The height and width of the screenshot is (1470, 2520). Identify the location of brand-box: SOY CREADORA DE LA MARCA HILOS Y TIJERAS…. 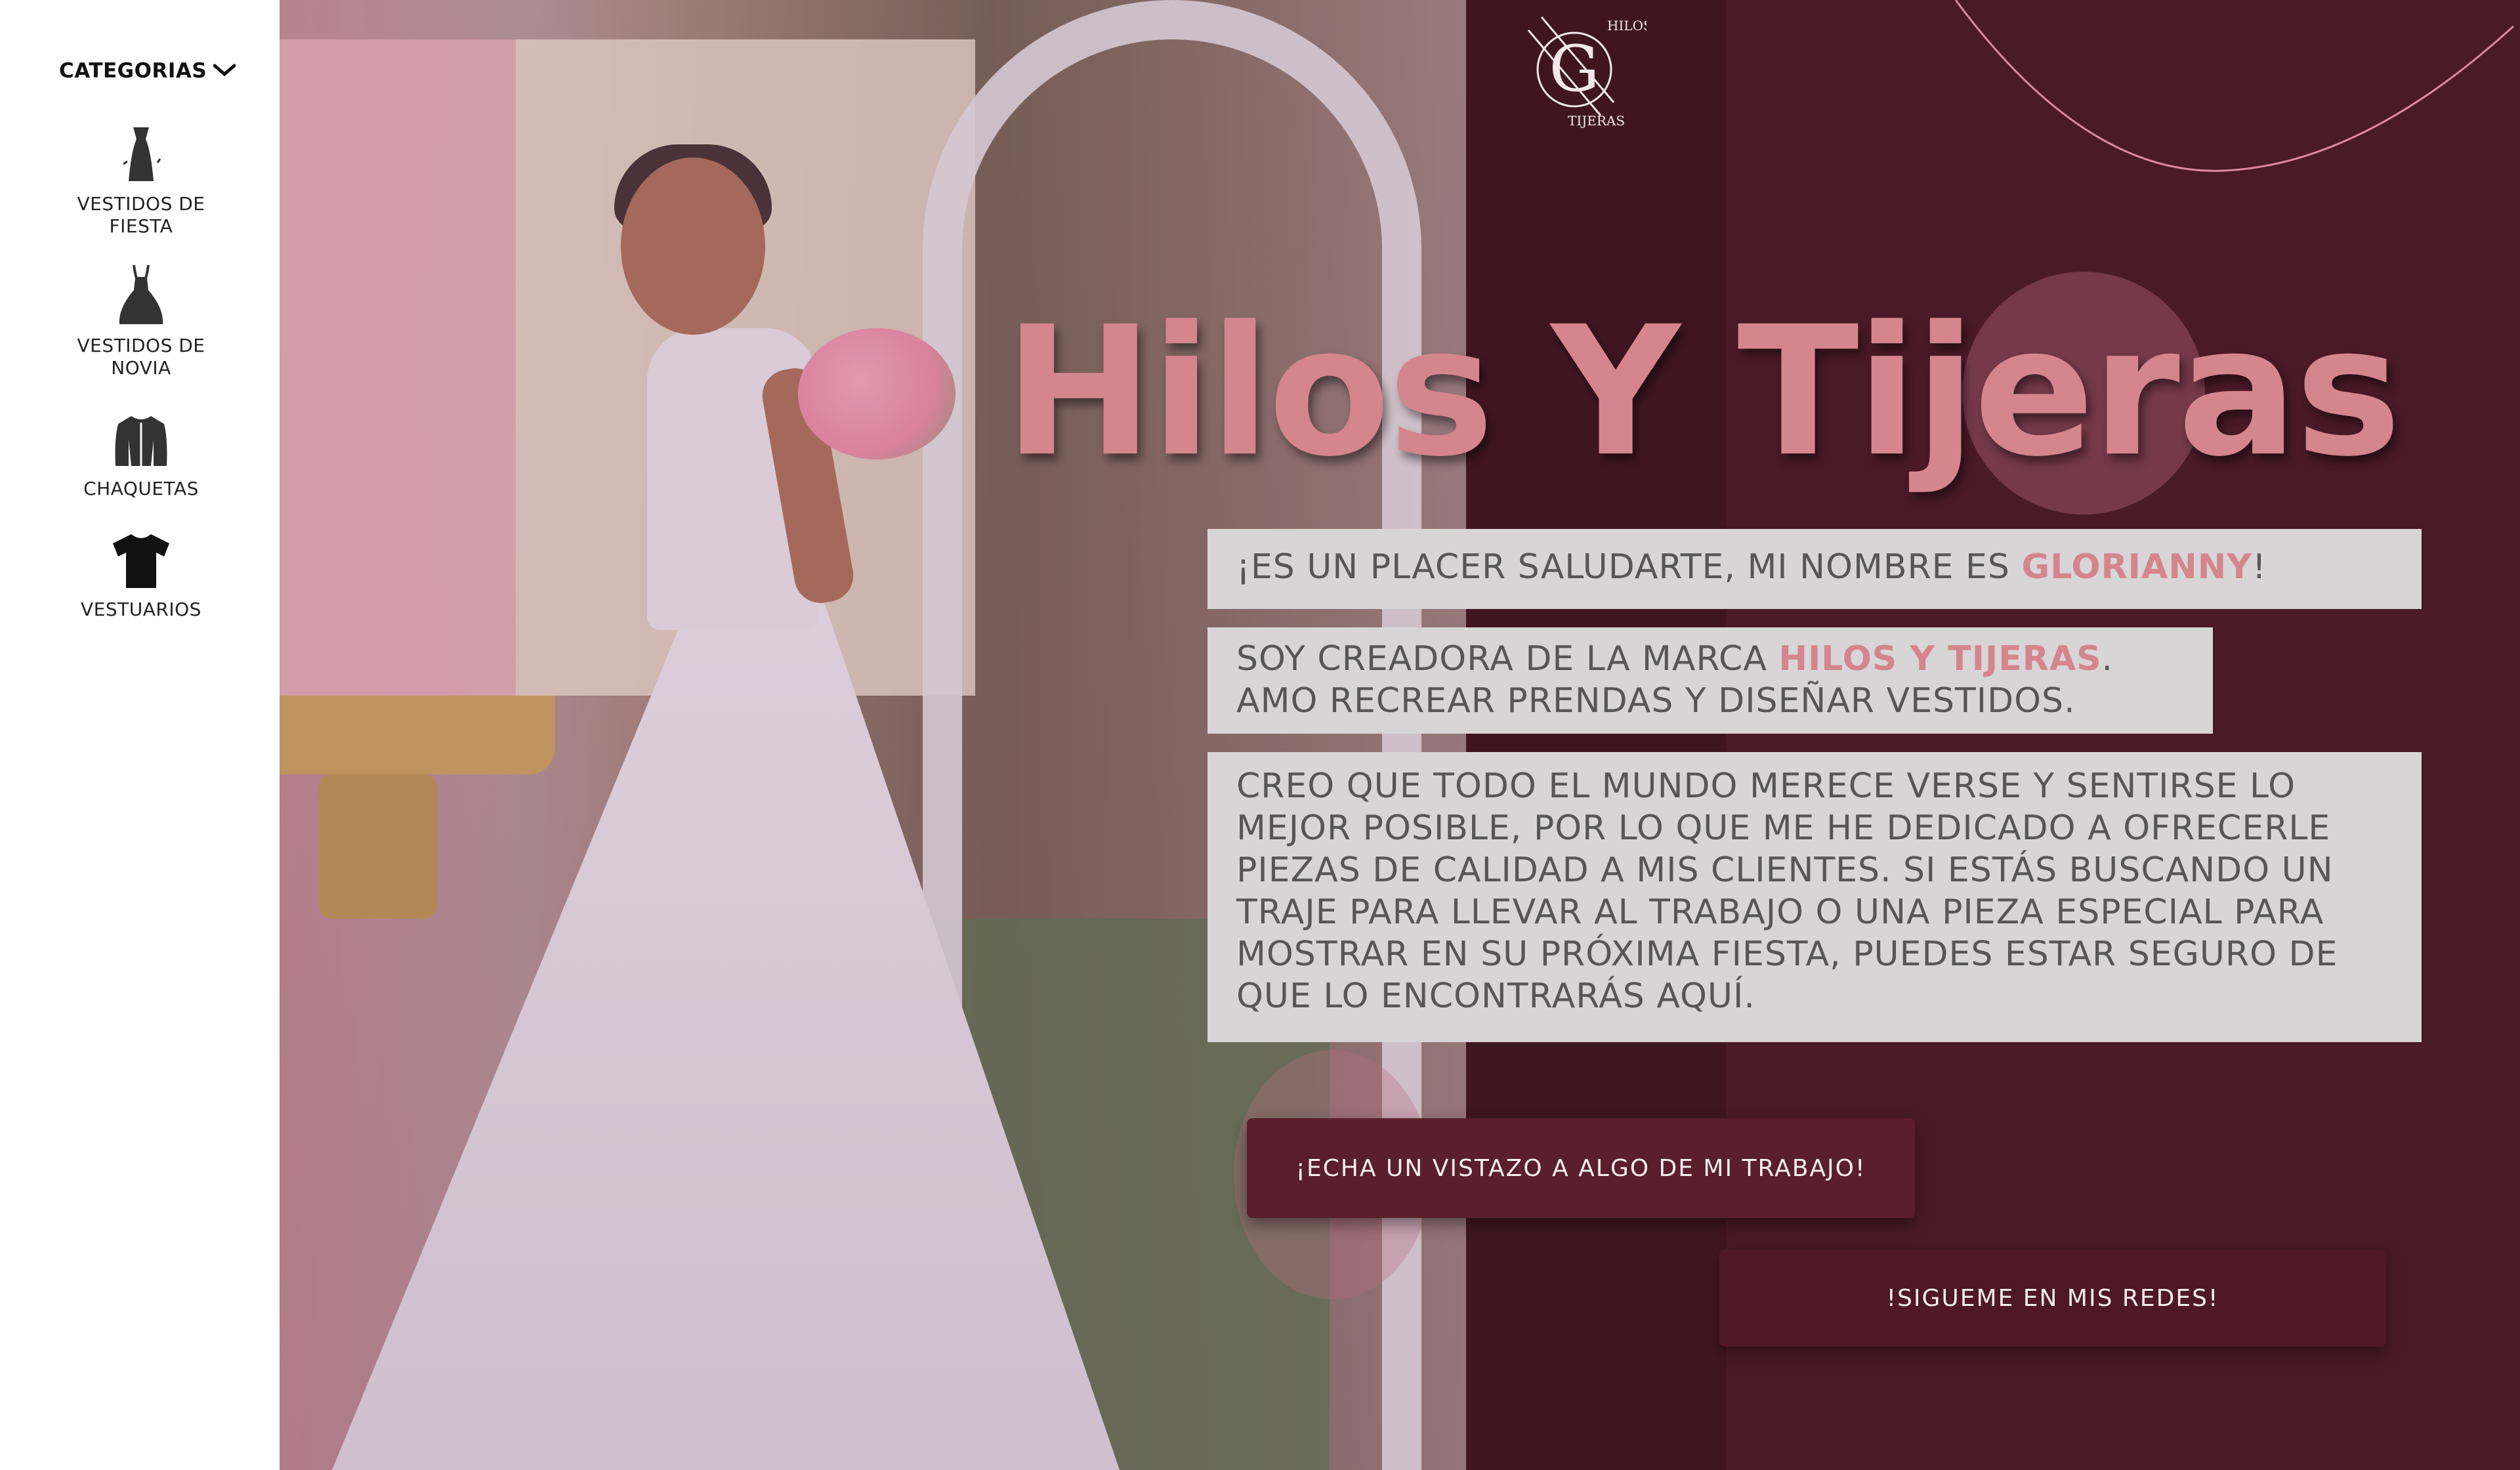
(1710, 680).